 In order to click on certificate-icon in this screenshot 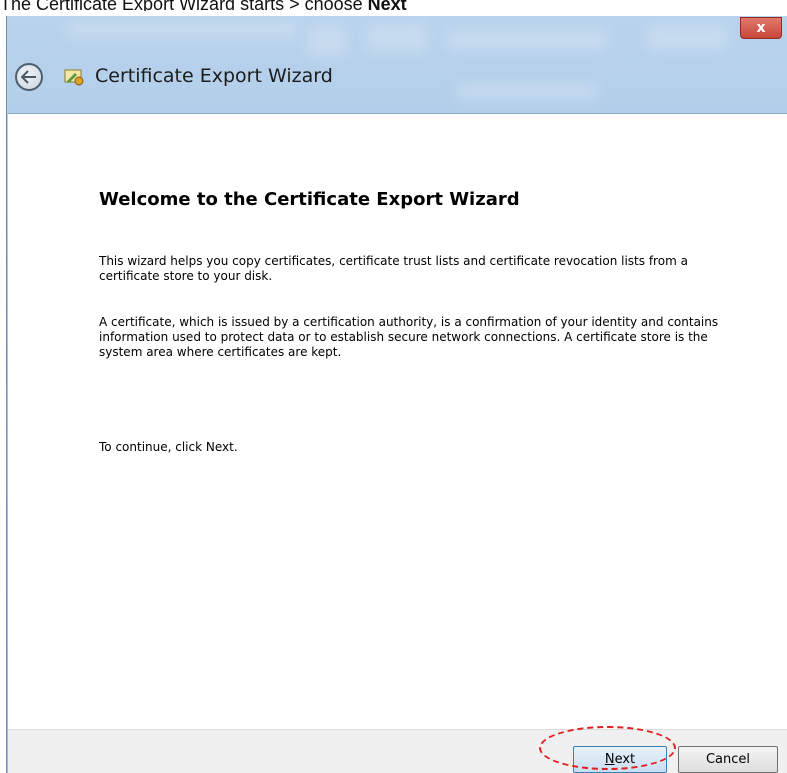, I will do `click(74, 77)`.